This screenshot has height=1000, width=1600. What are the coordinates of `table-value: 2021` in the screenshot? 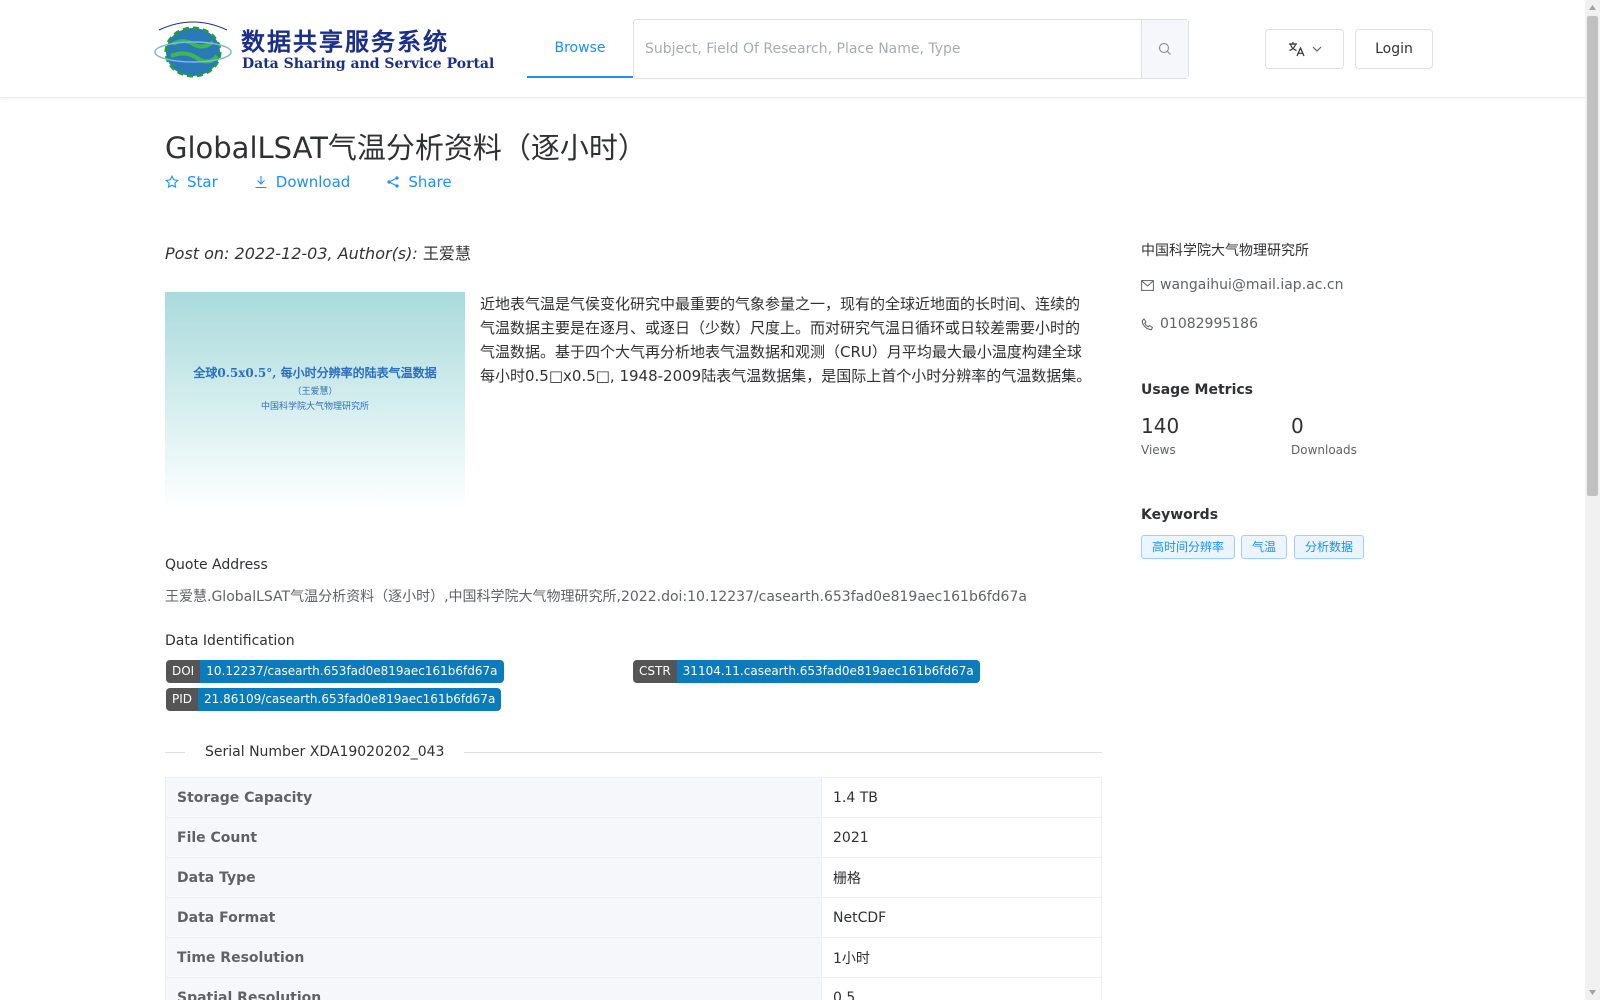 It's located at (961, 837).